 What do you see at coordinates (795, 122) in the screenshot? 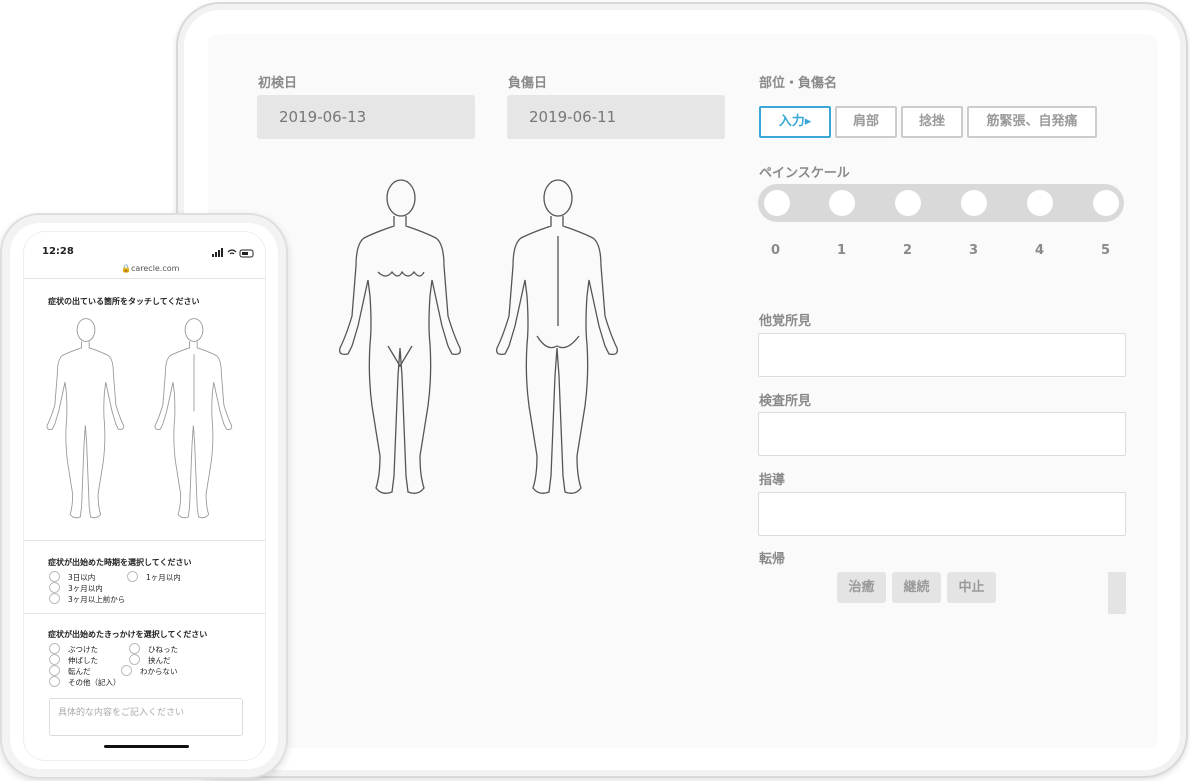
I see `input-chip-button: 入力▸` at bounding box center [795, 122].